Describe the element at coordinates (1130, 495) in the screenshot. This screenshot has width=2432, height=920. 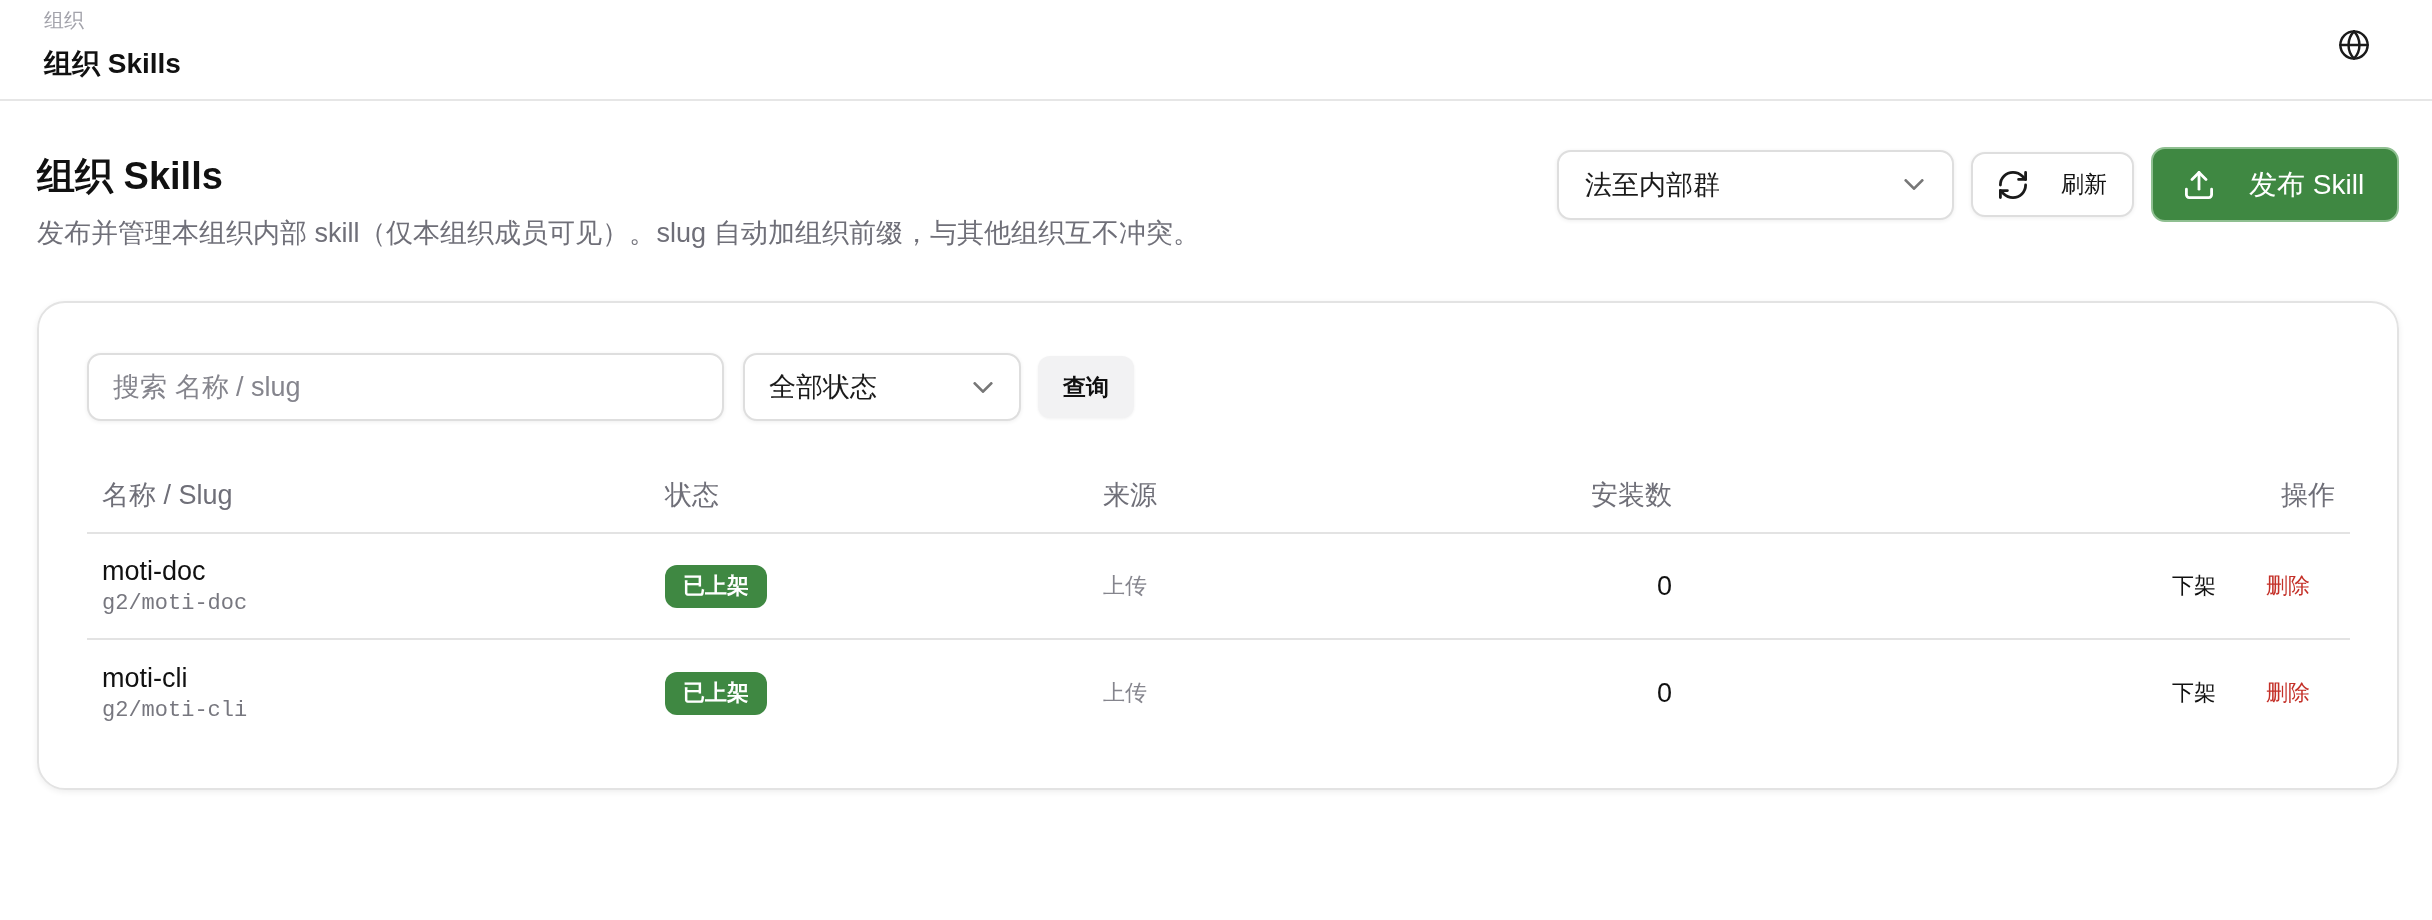
I see `column-header: 来源` at that location.